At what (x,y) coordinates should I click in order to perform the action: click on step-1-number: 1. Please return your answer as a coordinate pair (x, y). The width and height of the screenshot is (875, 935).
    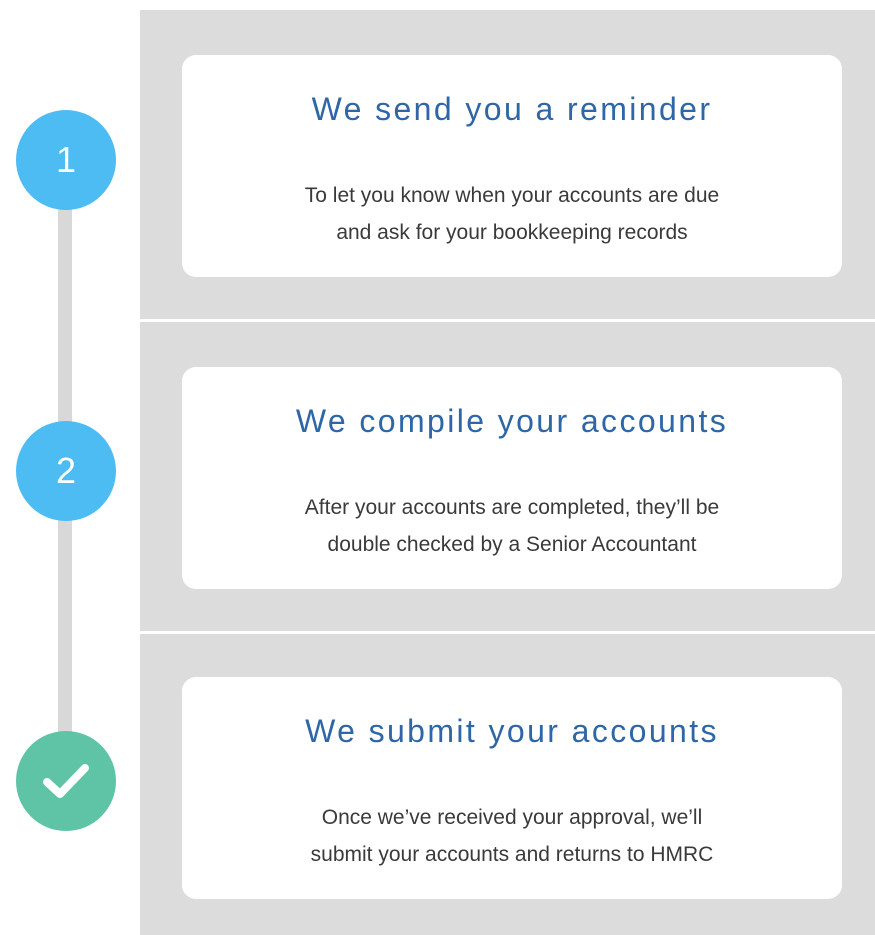
    Looking at the image, I should click on (66, 159).